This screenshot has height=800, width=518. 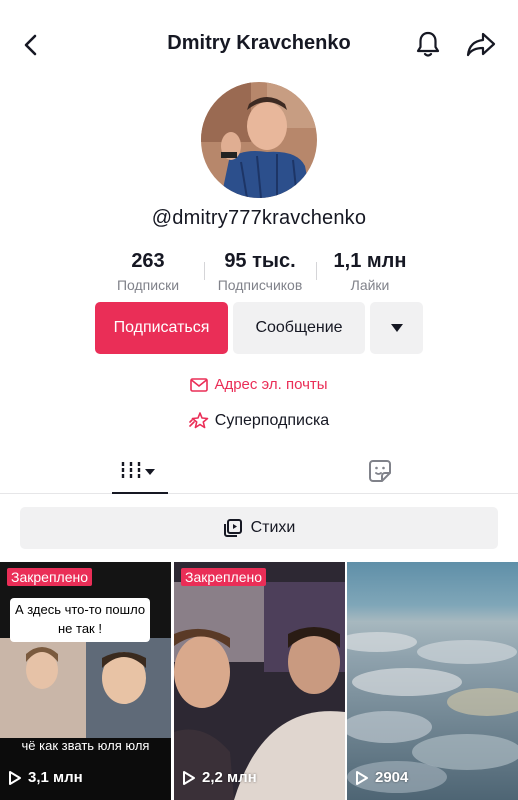 I want to click on tab-stickers, so click(x=380, y=471).